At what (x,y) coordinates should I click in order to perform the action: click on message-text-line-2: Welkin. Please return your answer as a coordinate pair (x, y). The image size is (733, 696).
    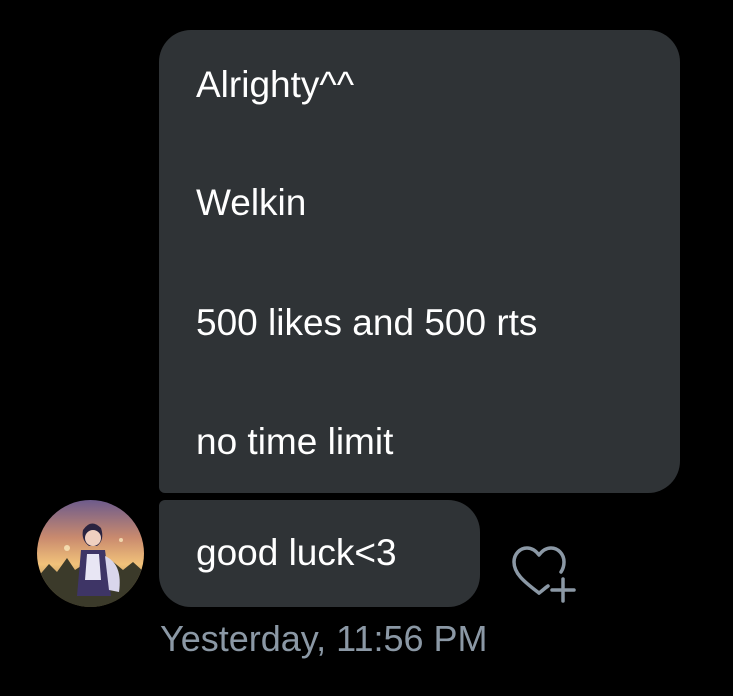
    Looking at the image, I should click on (251, 202).